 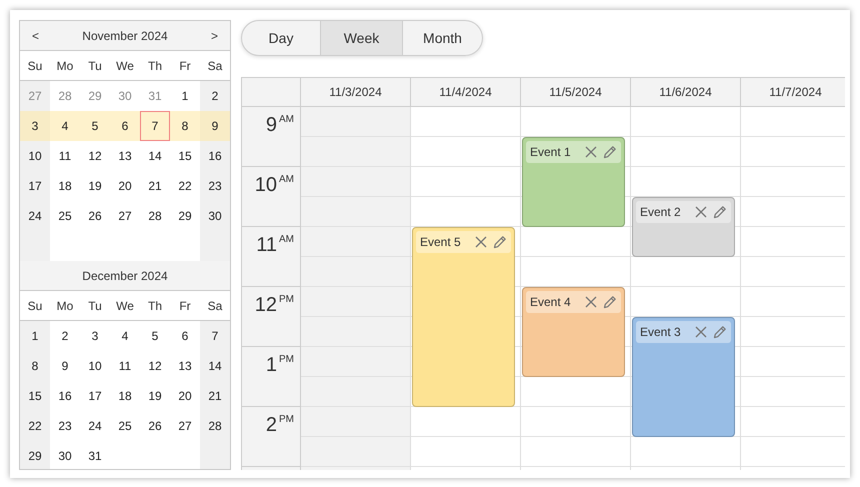 I want to click on week-row: 15 16 17 18 19 20 21, so click(x=125, y=396).